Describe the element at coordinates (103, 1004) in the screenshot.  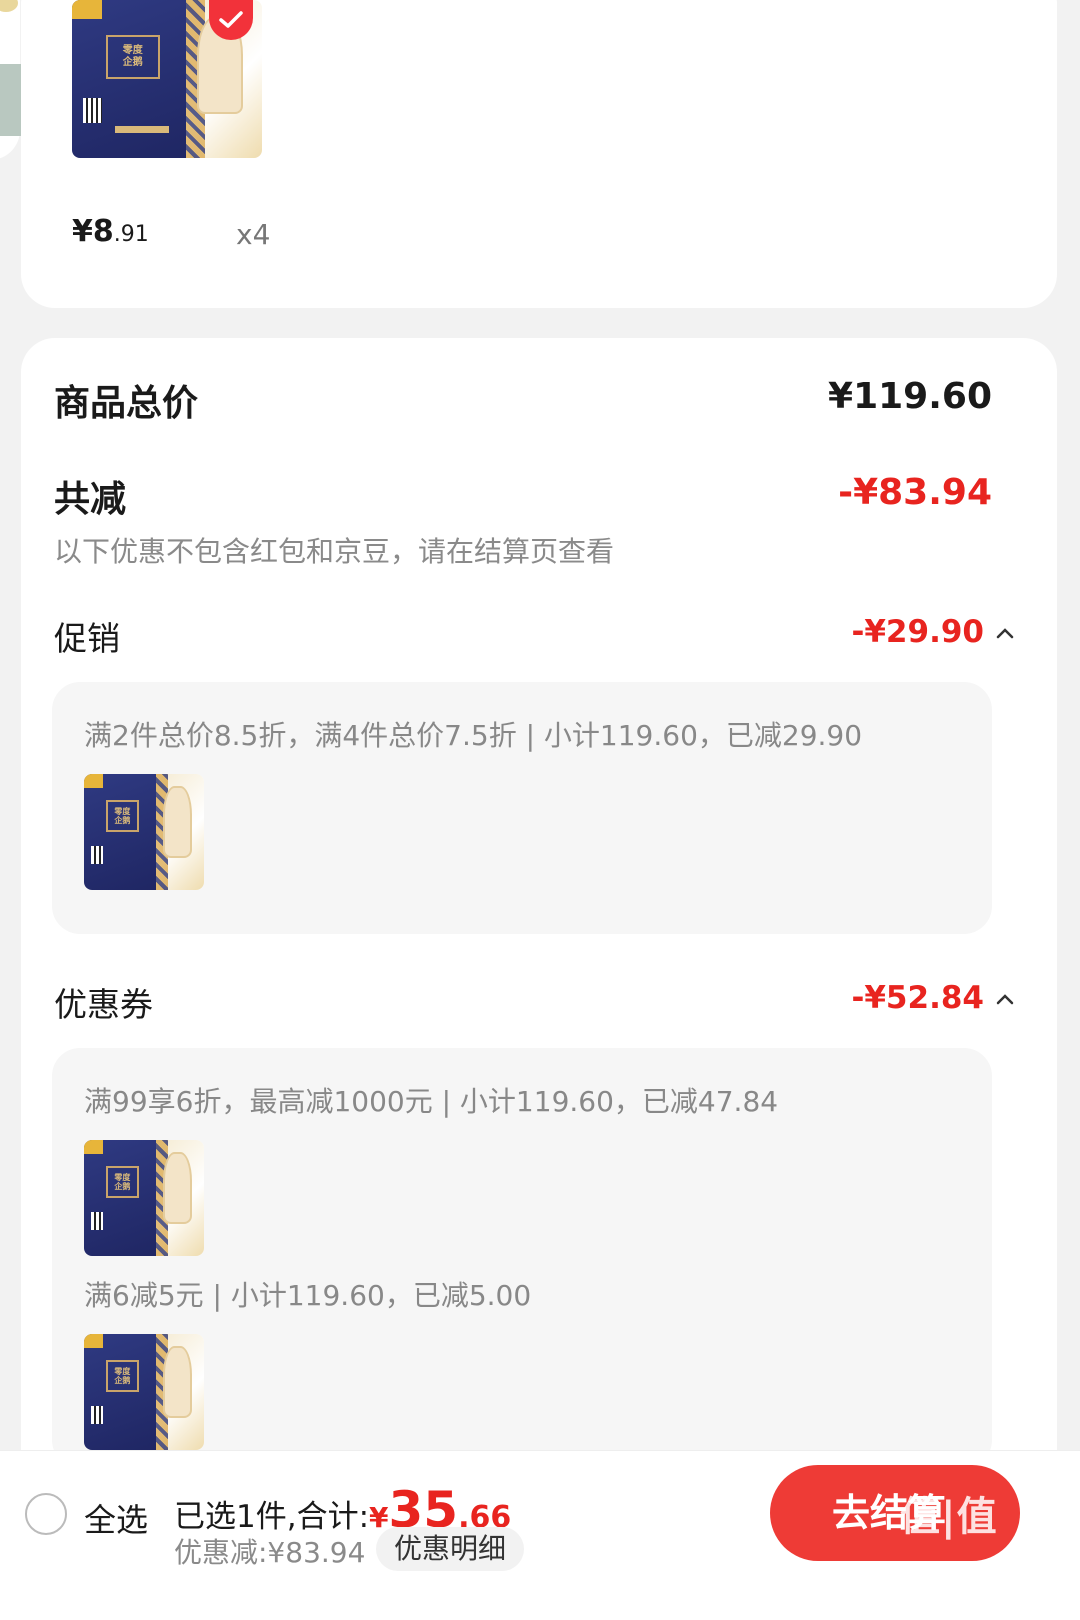
I see `coupon-label: 优惠券` at that location.